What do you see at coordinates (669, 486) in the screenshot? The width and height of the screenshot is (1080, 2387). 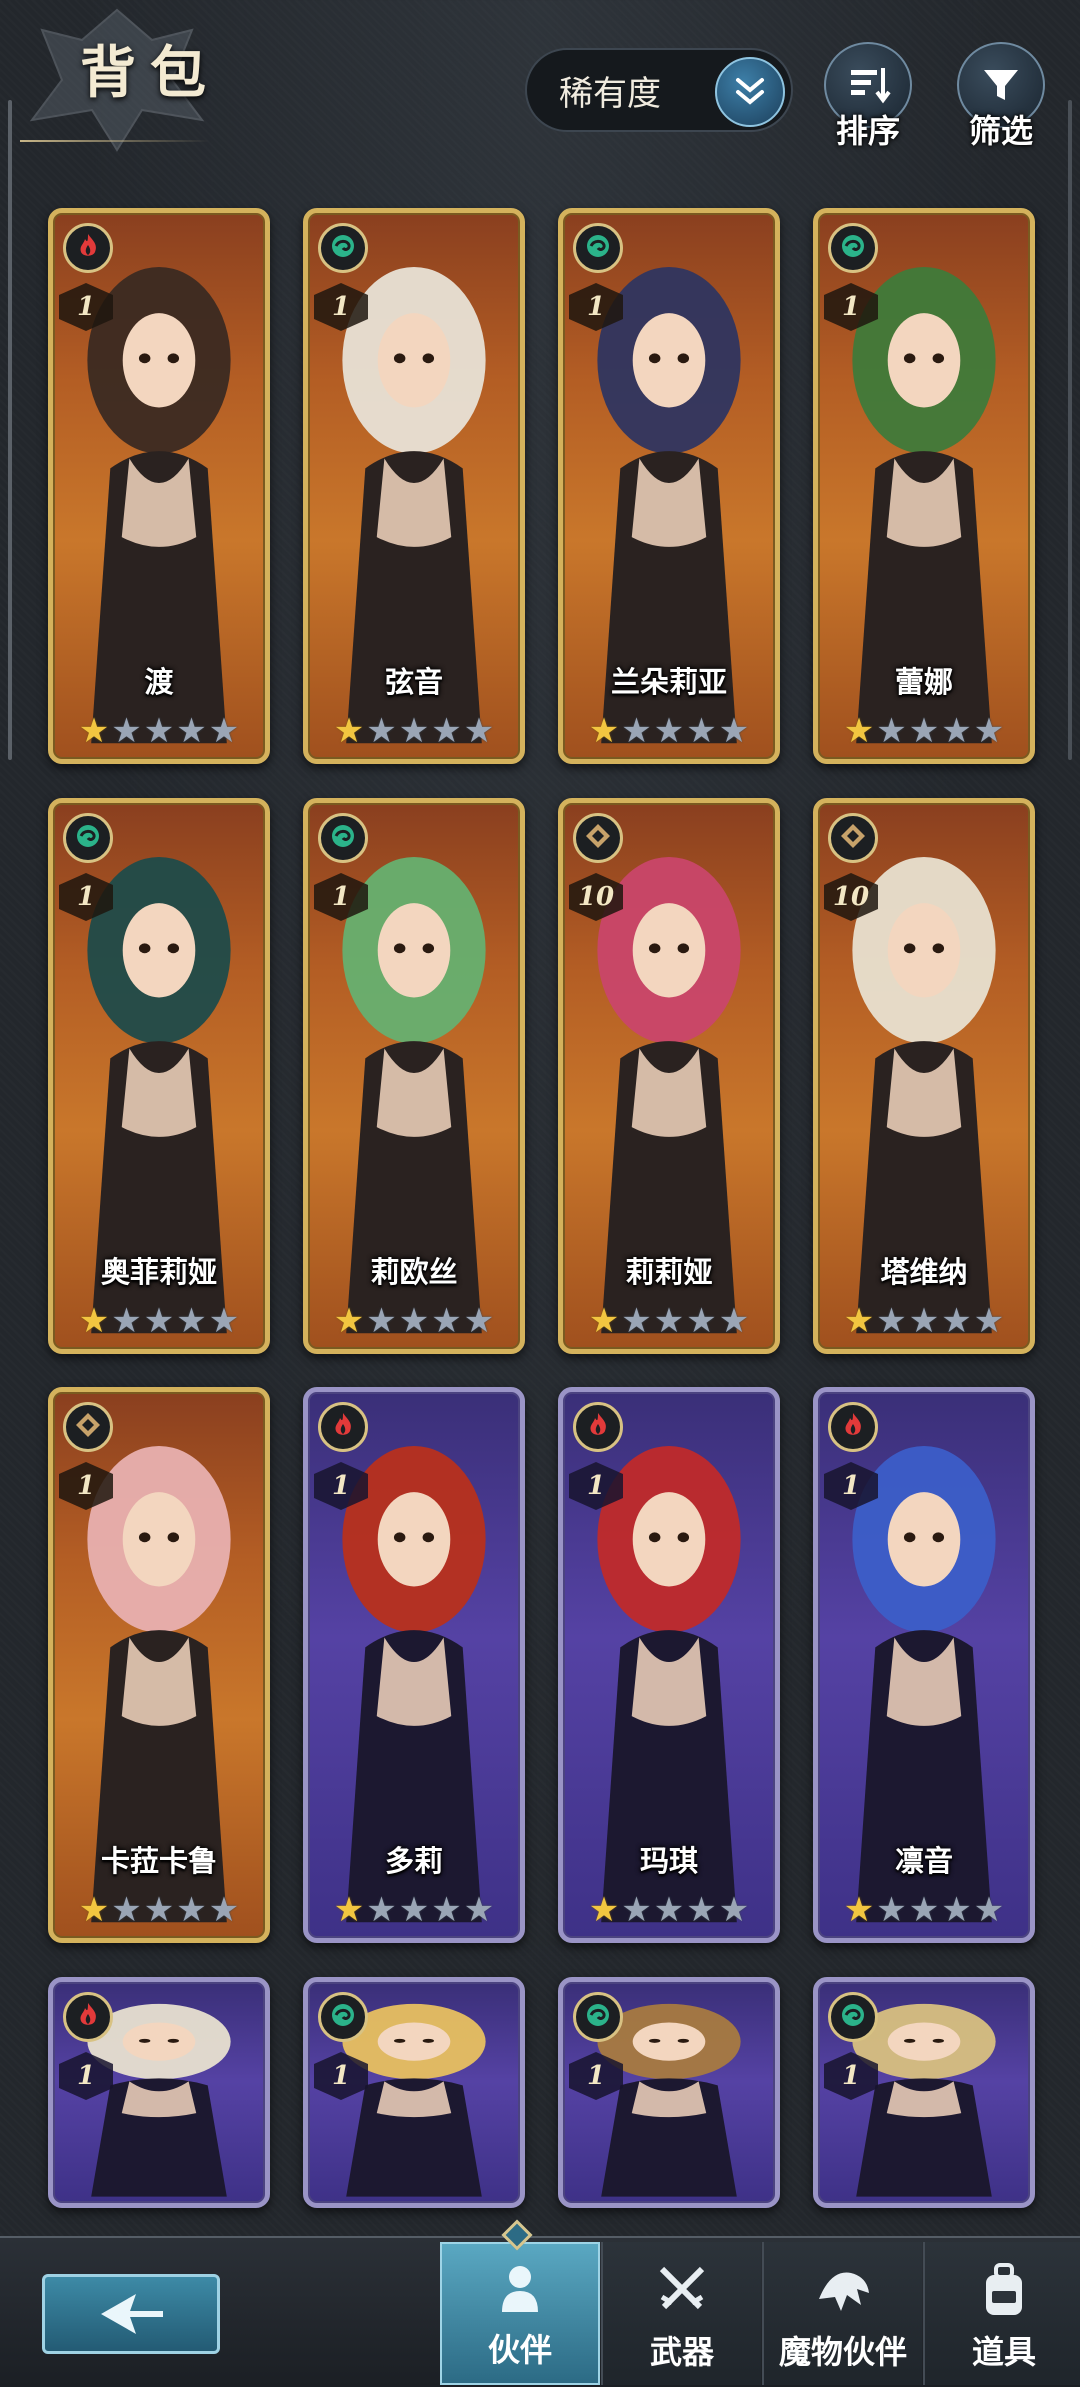 I see `character-card: 1 兰朵莉亚 ★ ★ ★ ★ ★` at bounding box center [669, 486].